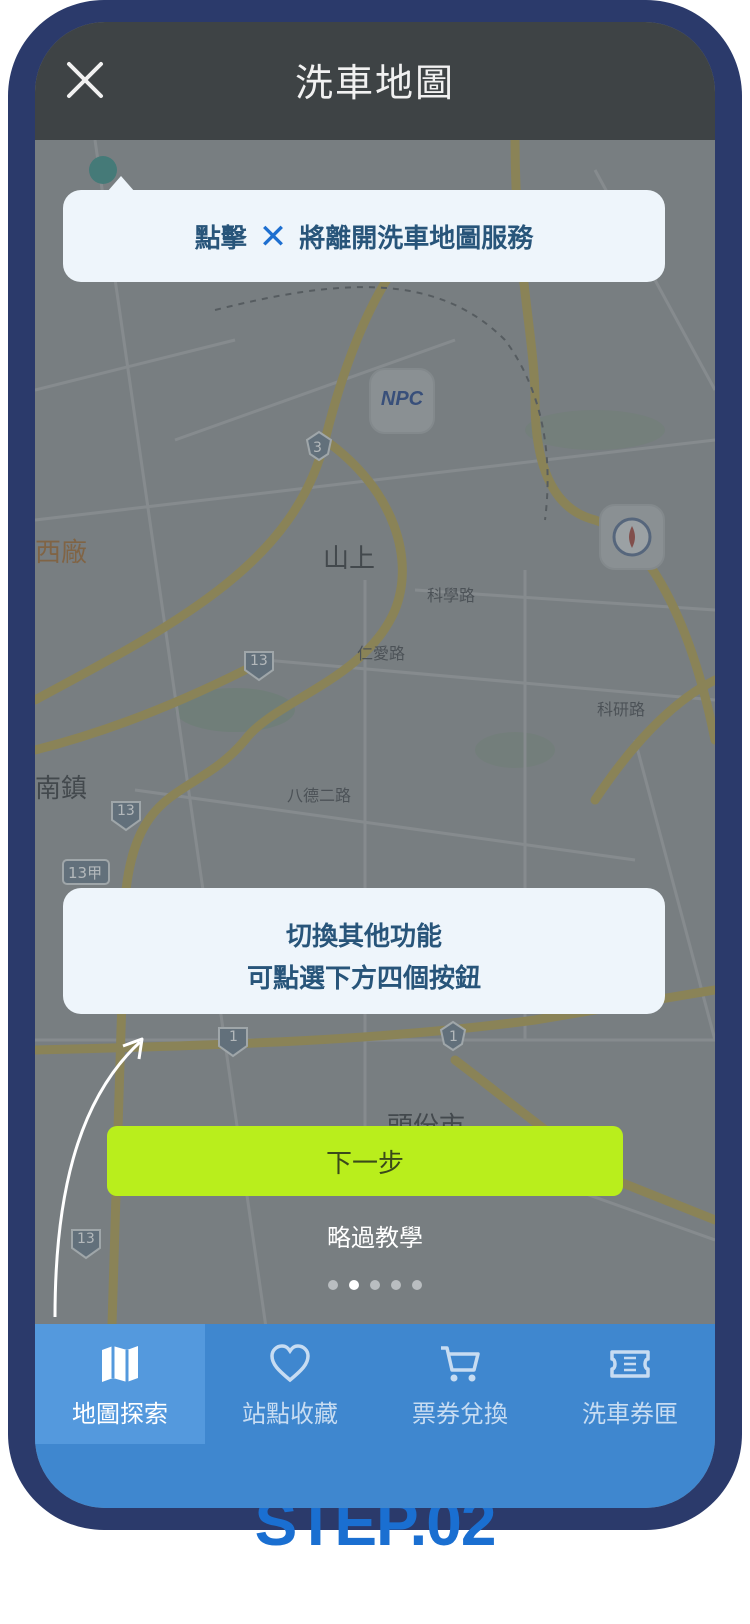 The width and height of the screenshot is (750, 1624). What do you see at coordinates (416, 239) in the screenshot?
I see `tooltip-leave-text: 將離開洗車地圖服務` at bounding box center [416, 239].